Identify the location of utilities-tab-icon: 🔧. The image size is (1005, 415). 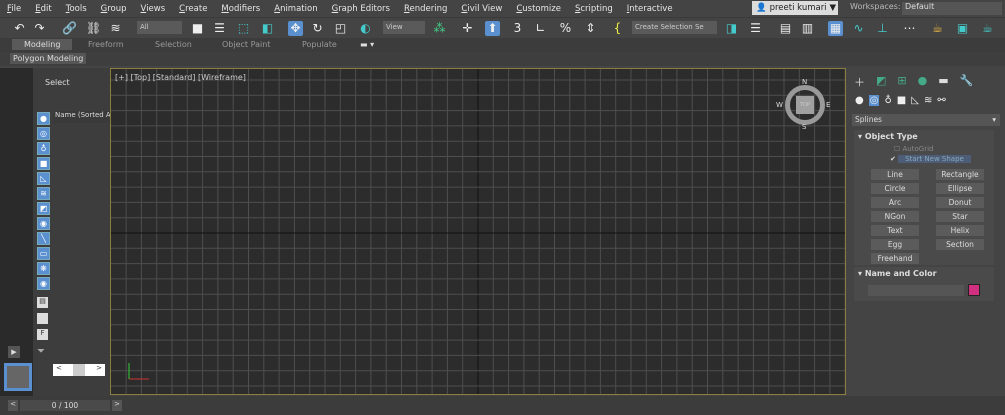
(967, 82).